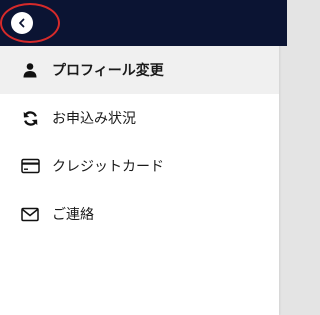 The image size is (320, 315). Describe the element at coordinates (73, 215) in the screenshot. I see `menu-item-label: ご連絡` at that location.